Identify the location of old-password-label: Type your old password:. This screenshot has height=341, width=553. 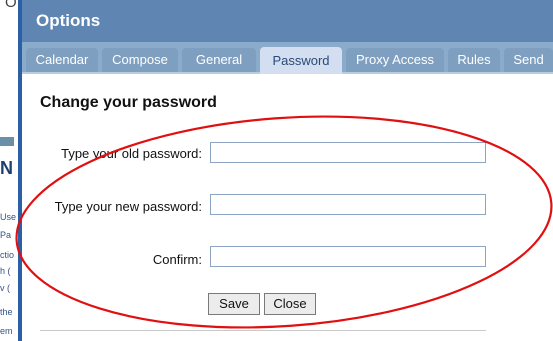
(131, 153).